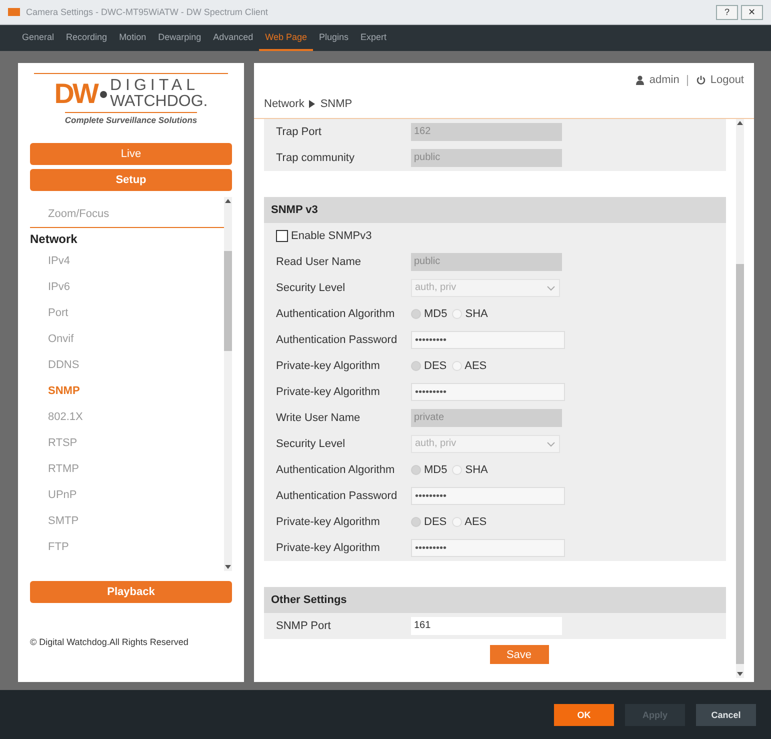  I want to click on menu-heading: Network, so click(54, 240).